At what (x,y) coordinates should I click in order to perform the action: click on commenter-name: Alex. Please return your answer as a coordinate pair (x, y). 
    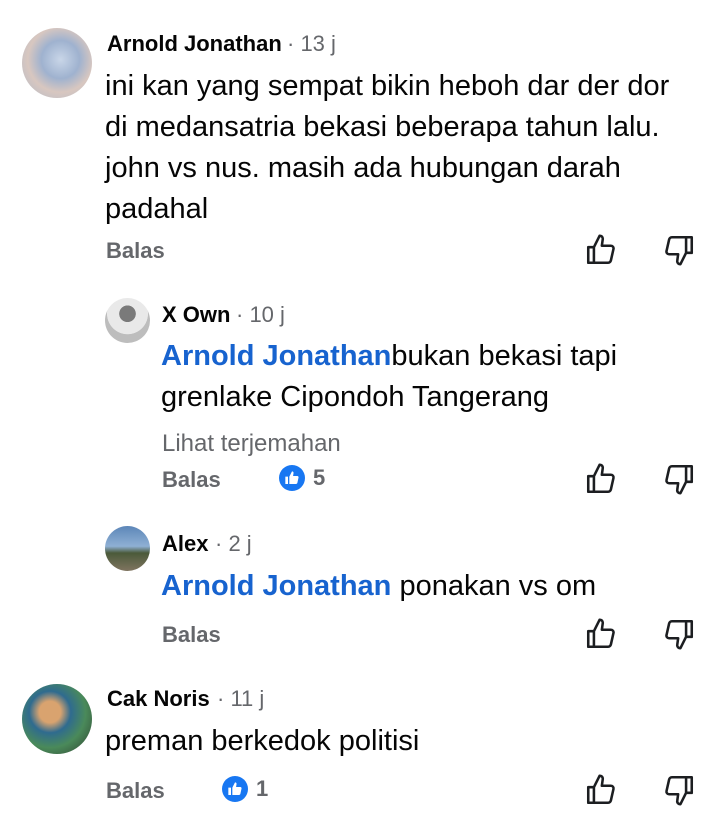
    Looking at the image, I should click on (185, 544).